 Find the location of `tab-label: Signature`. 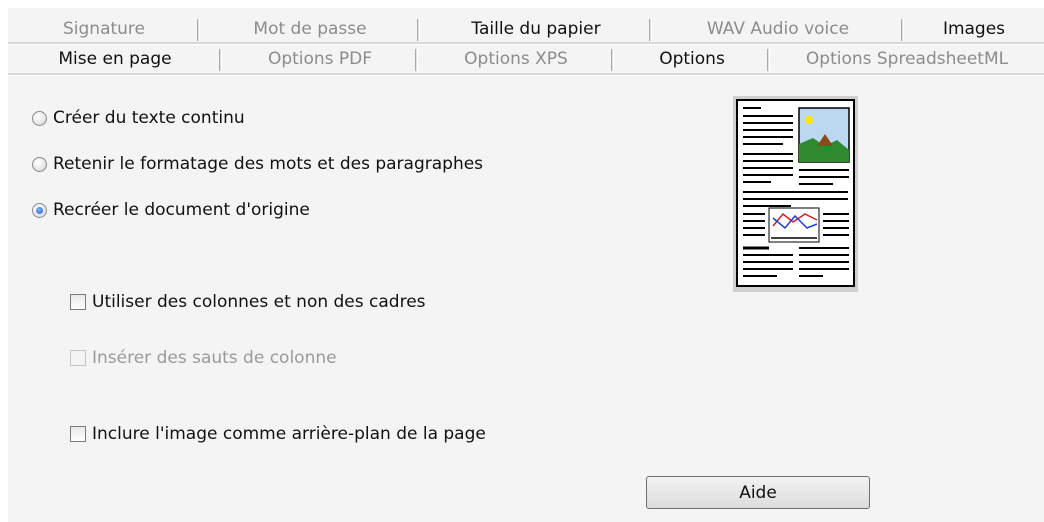

tab-label: Signature is located at coordinates (103, 29).